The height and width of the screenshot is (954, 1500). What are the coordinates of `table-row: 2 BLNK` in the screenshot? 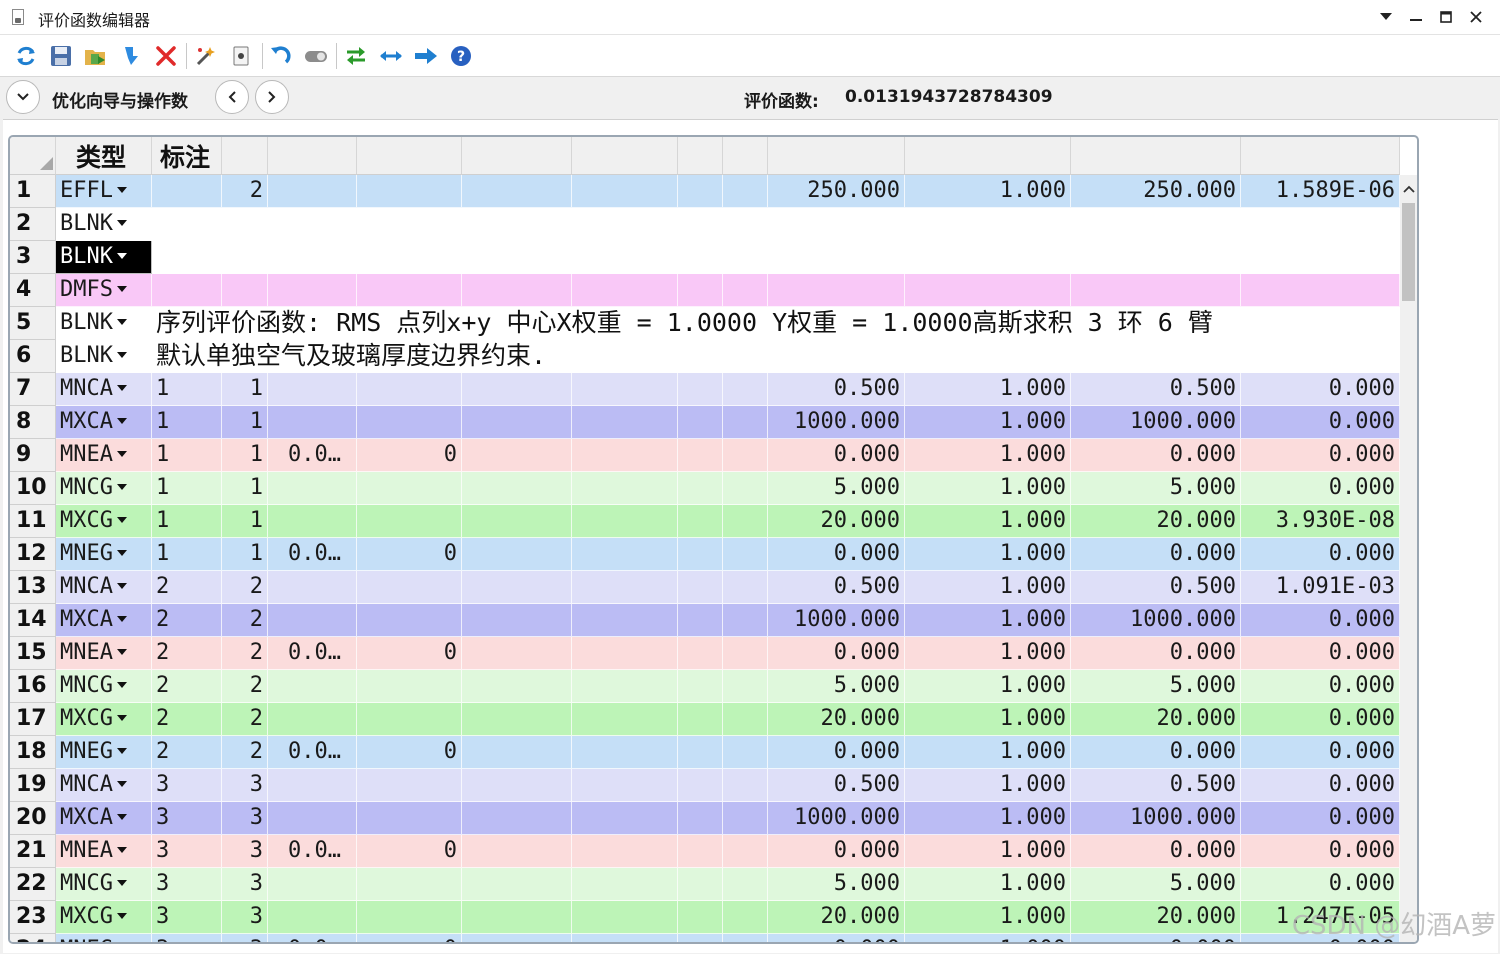 It's located at (705, 224).